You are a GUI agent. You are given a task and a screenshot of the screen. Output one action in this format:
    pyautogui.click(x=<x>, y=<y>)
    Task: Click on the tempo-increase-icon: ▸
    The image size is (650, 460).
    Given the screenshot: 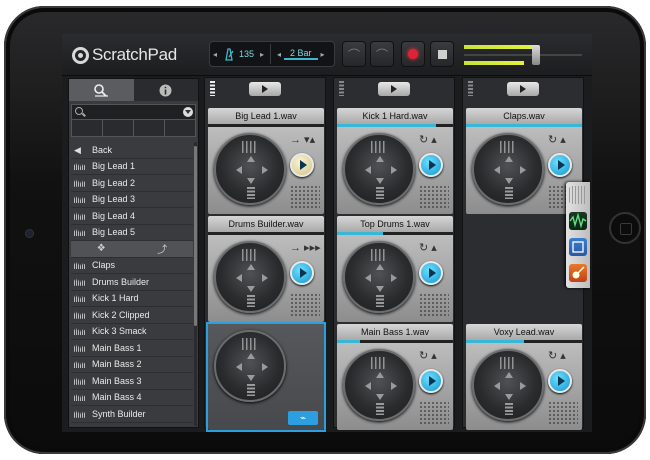 What is the action you would take?
    pyautogui.click(x=262, y=54)
    